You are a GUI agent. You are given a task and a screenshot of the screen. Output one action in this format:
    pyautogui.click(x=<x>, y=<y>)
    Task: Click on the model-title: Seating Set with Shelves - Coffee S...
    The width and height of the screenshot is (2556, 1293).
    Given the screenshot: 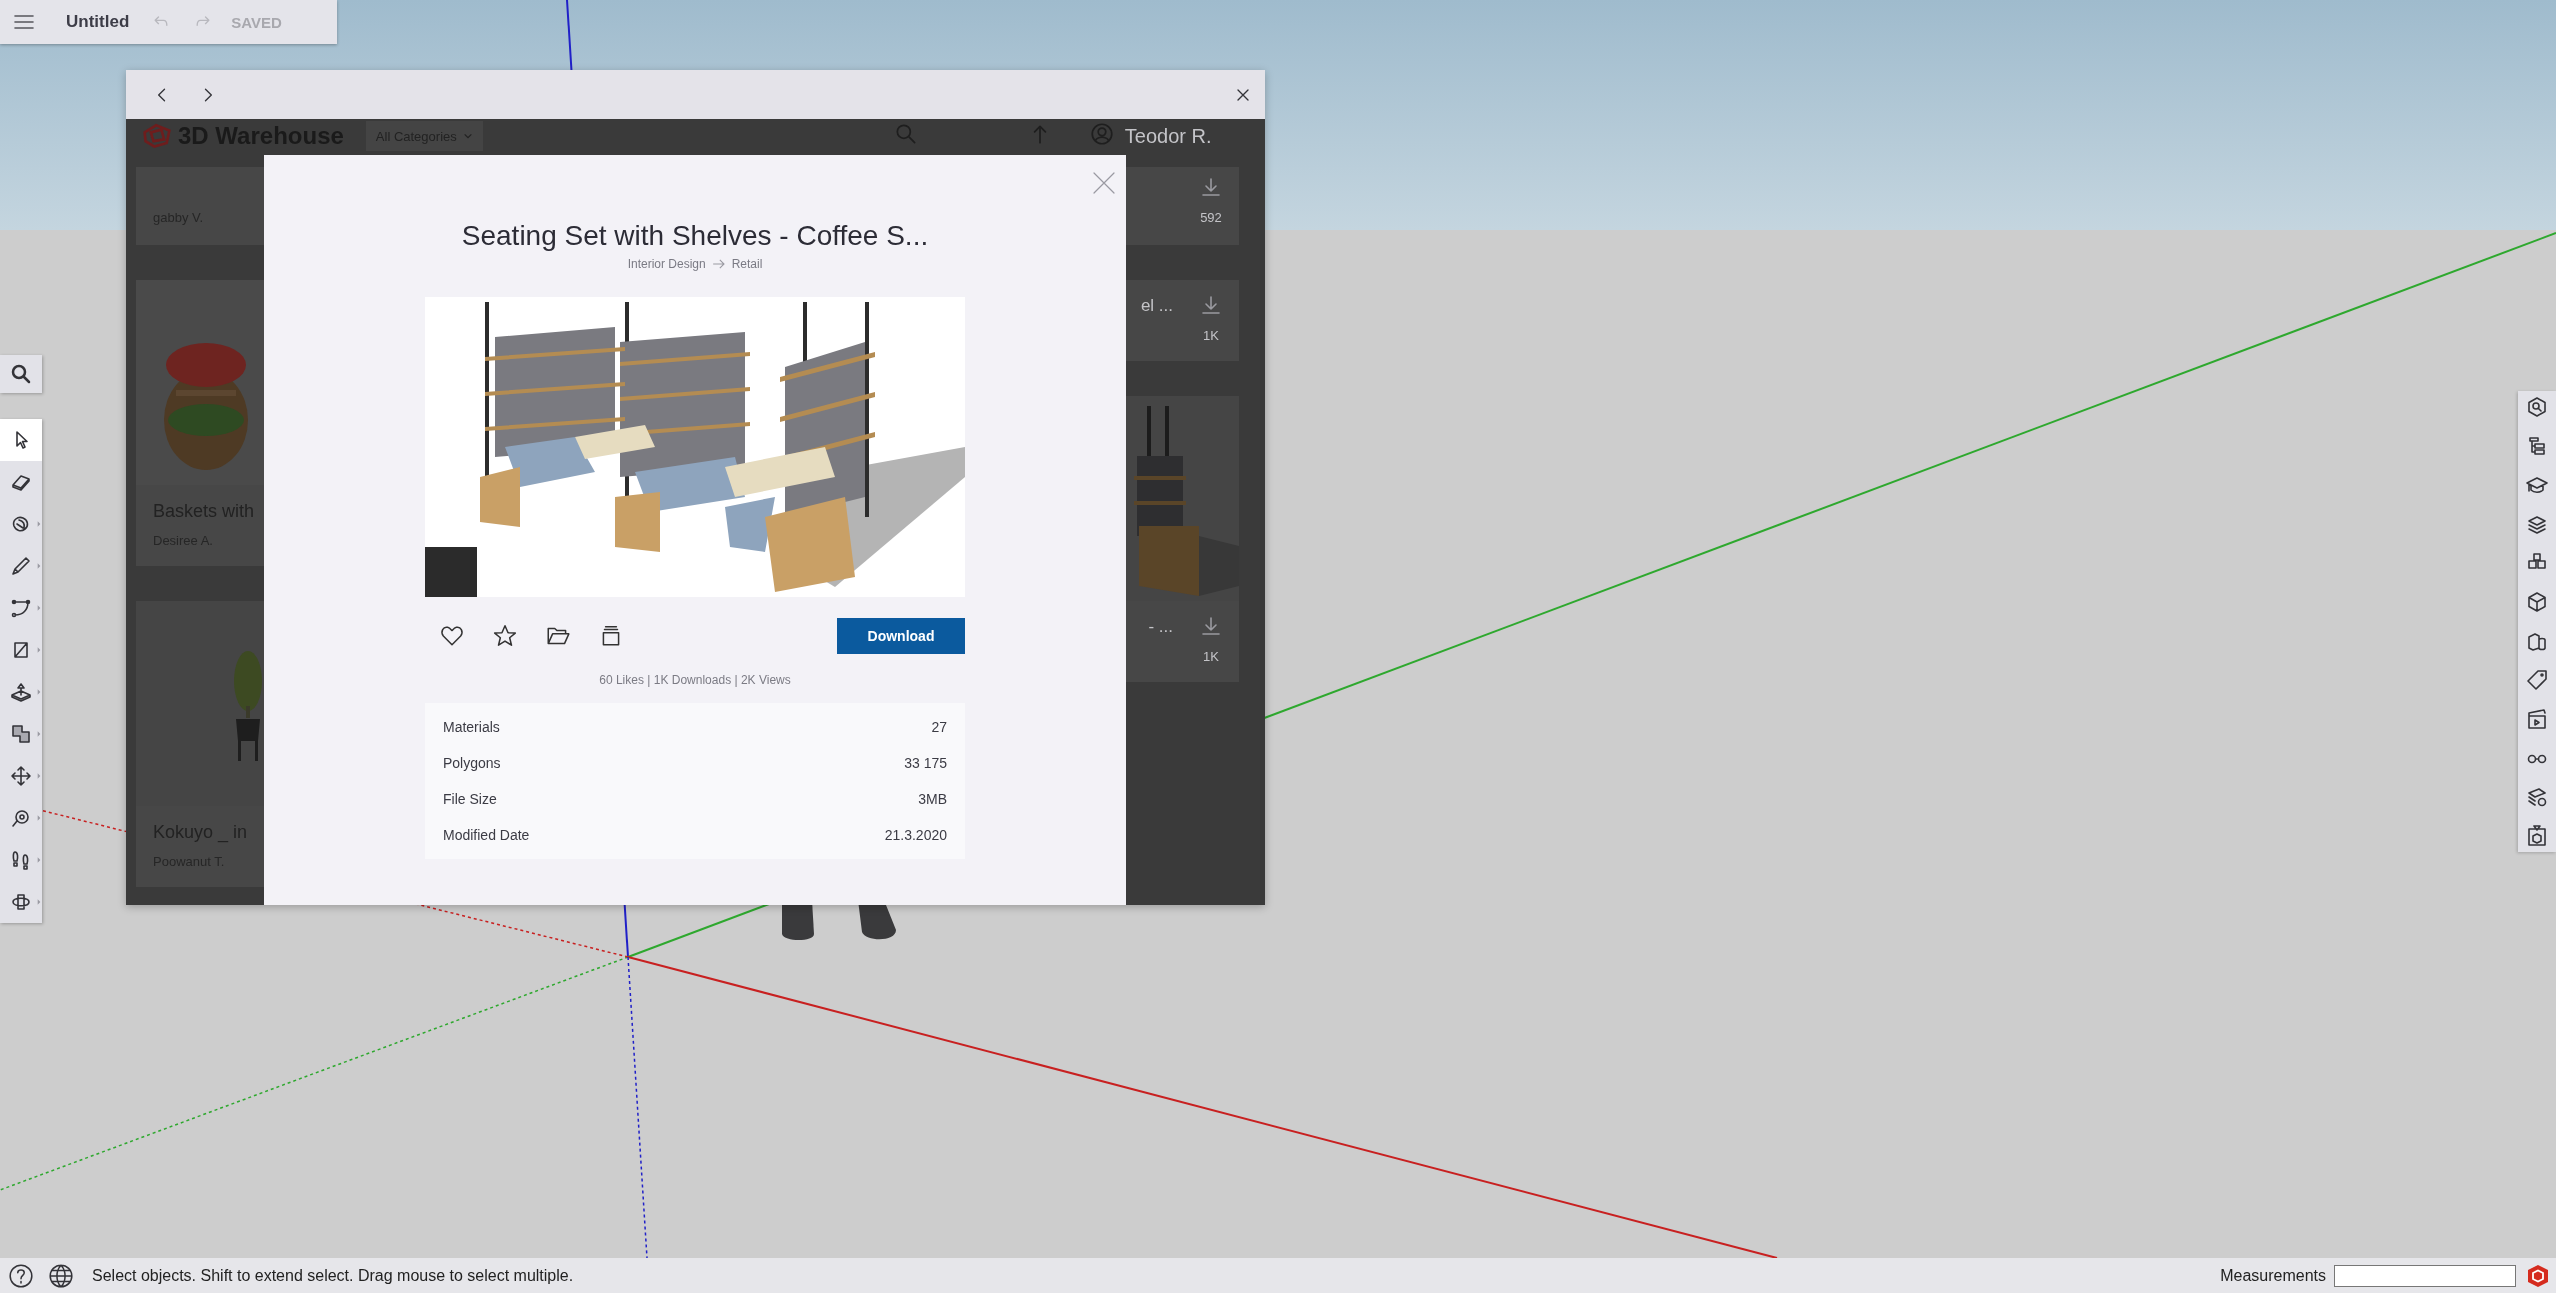 What is the action you would take?
    pyautogui.click(x=695, y=236)
    